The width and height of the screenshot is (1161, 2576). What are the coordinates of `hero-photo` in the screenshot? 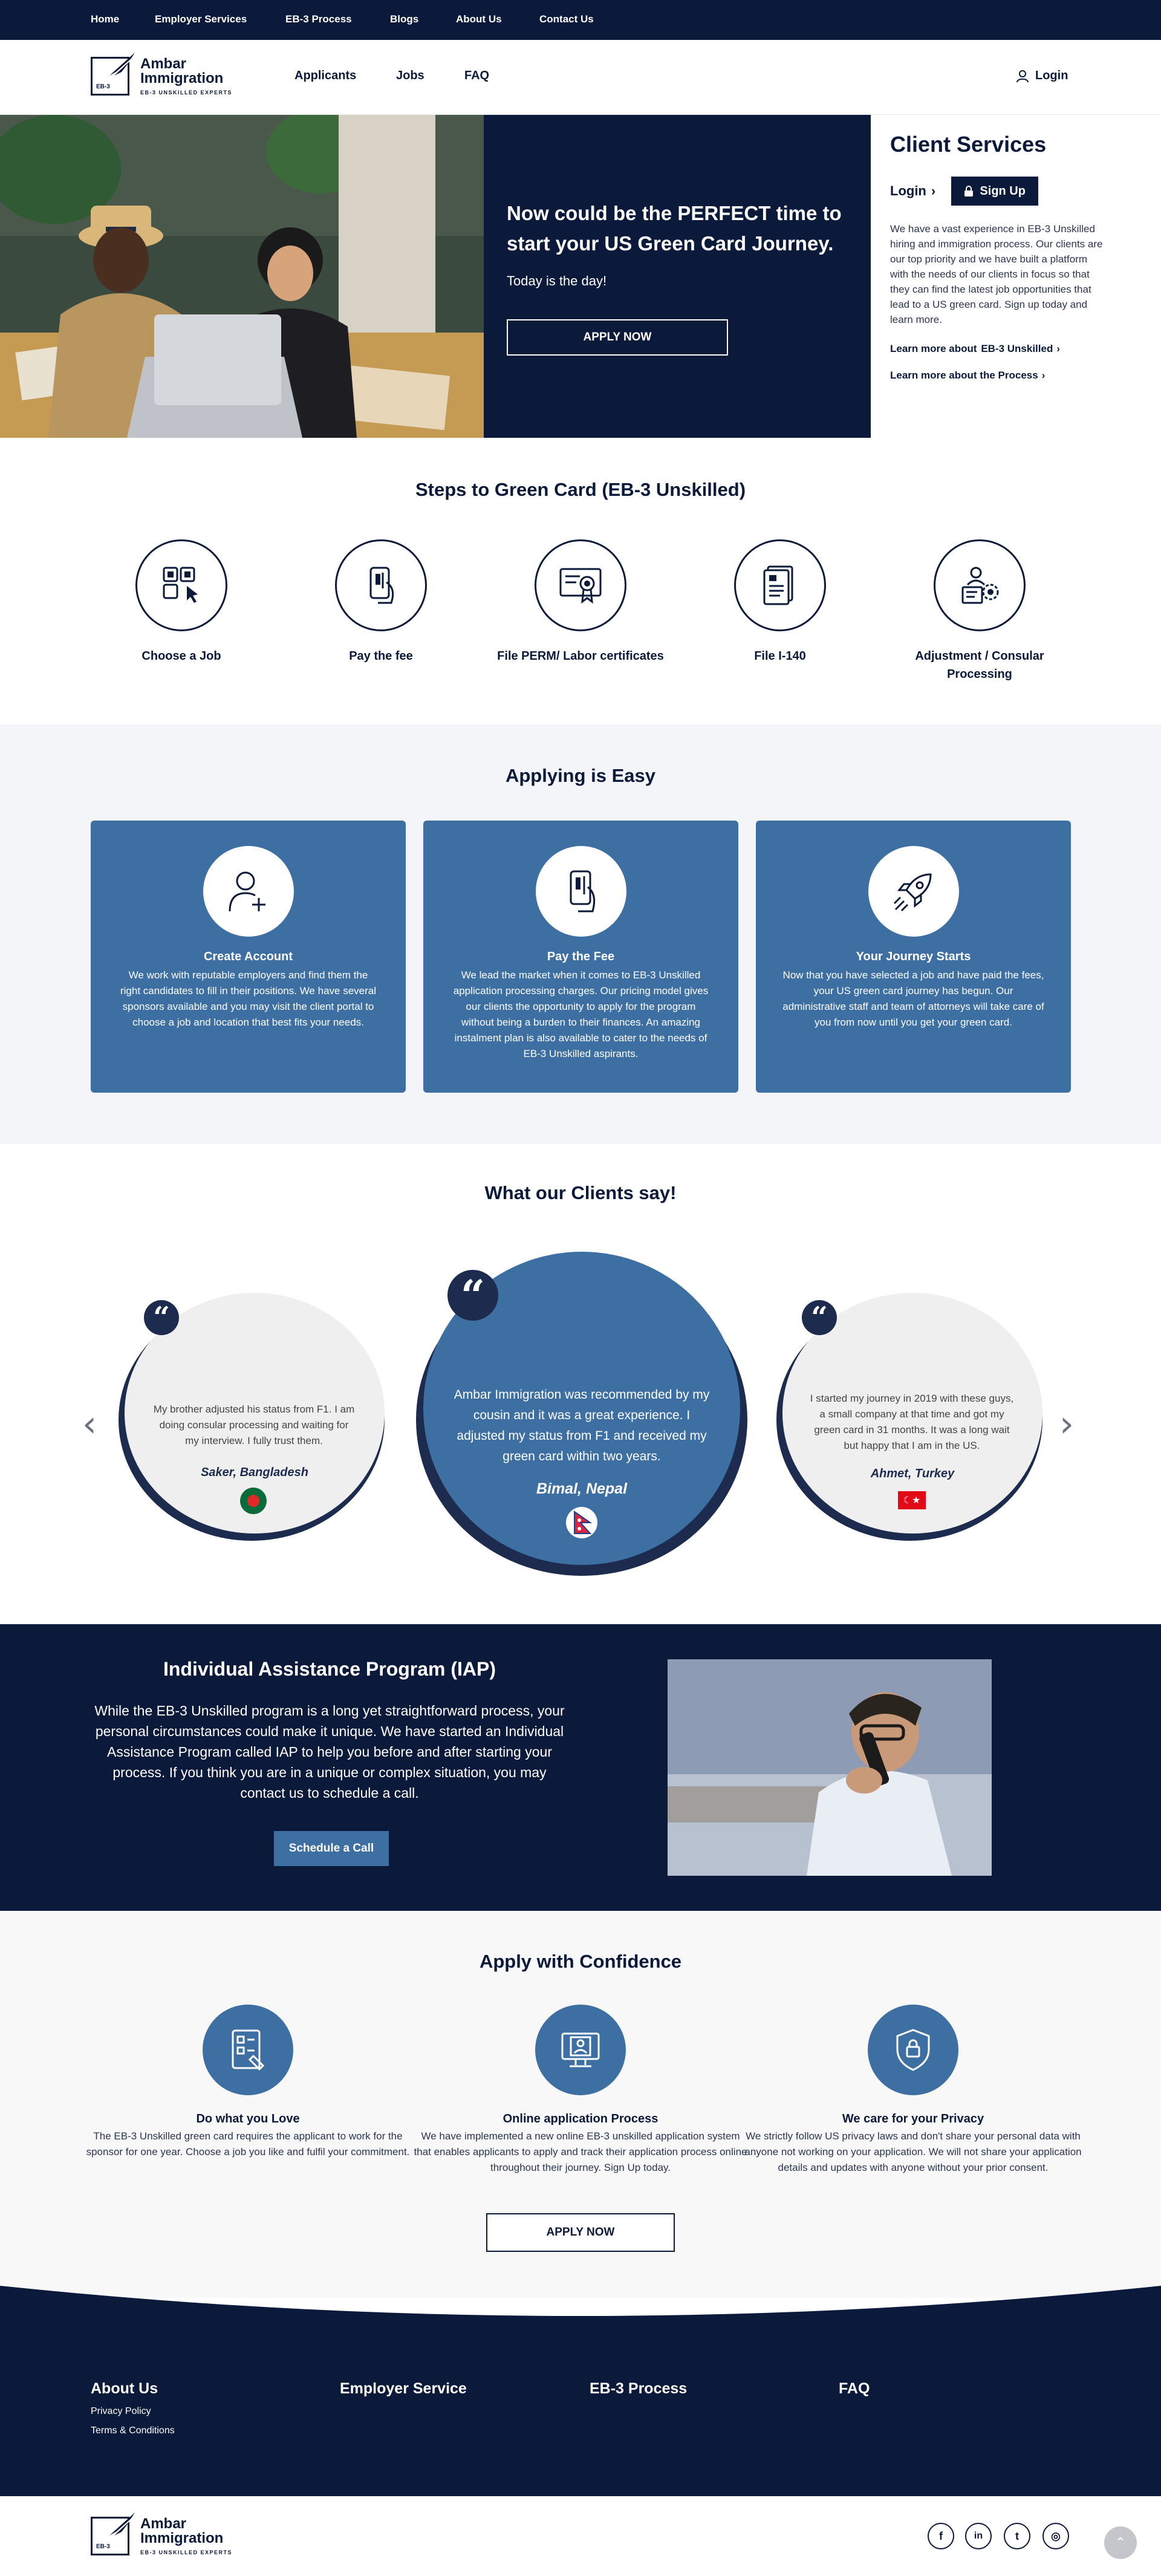 It's located at (242, 276).